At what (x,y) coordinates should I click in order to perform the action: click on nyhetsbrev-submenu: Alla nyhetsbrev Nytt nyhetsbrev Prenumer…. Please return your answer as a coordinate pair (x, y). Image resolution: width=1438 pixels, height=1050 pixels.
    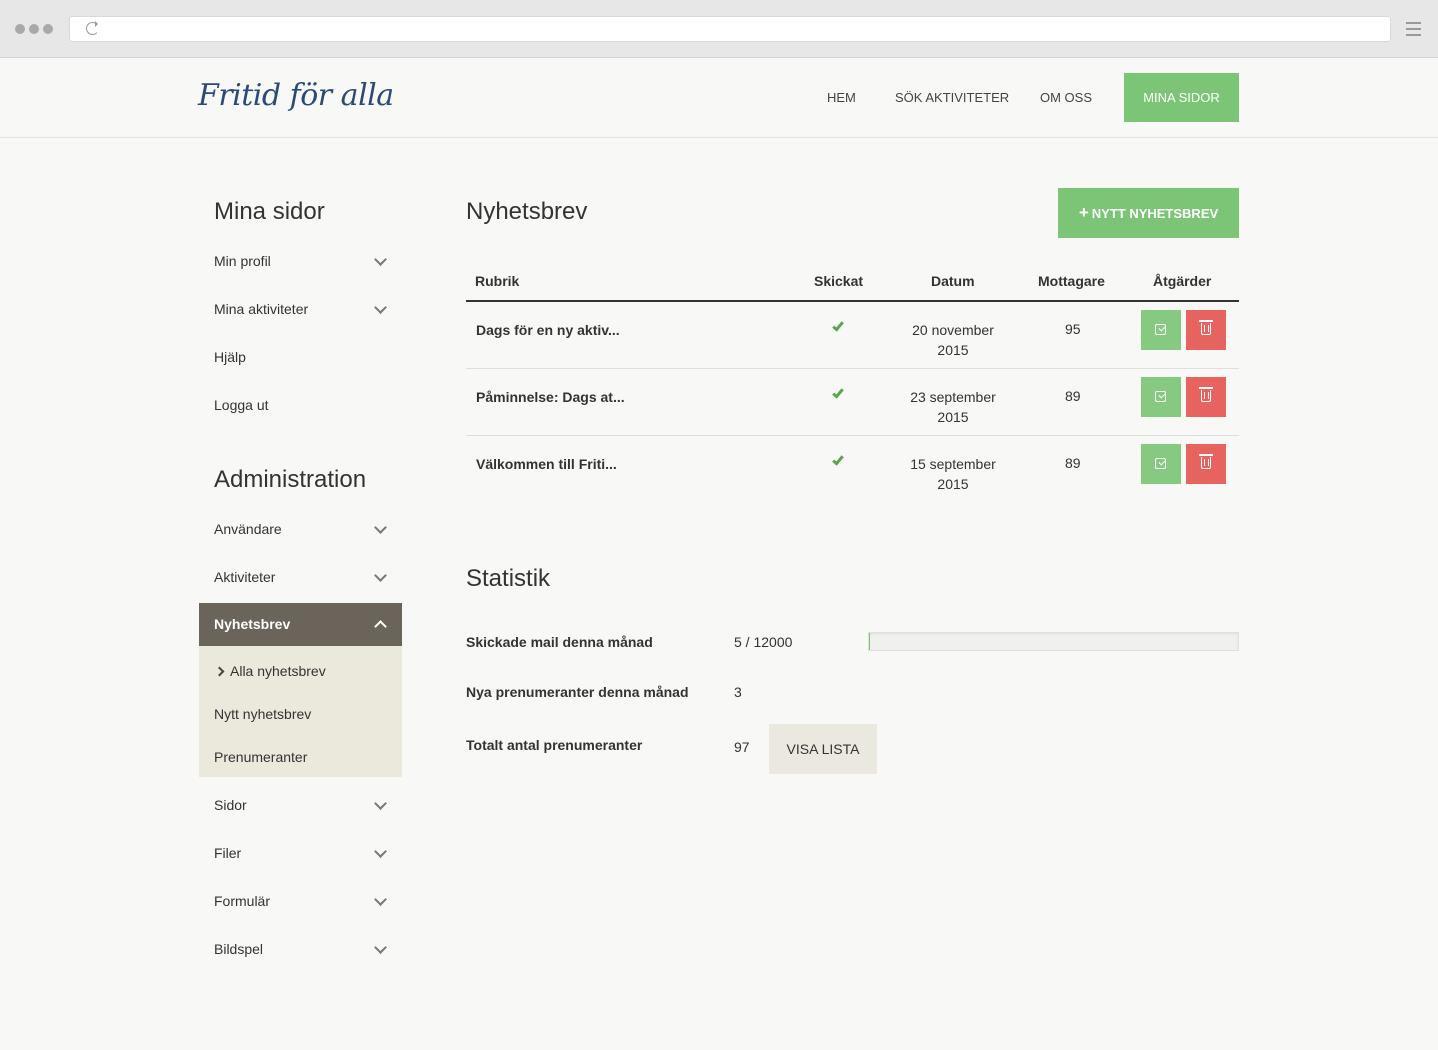
    Looking at the image, I should click on (300, 711).